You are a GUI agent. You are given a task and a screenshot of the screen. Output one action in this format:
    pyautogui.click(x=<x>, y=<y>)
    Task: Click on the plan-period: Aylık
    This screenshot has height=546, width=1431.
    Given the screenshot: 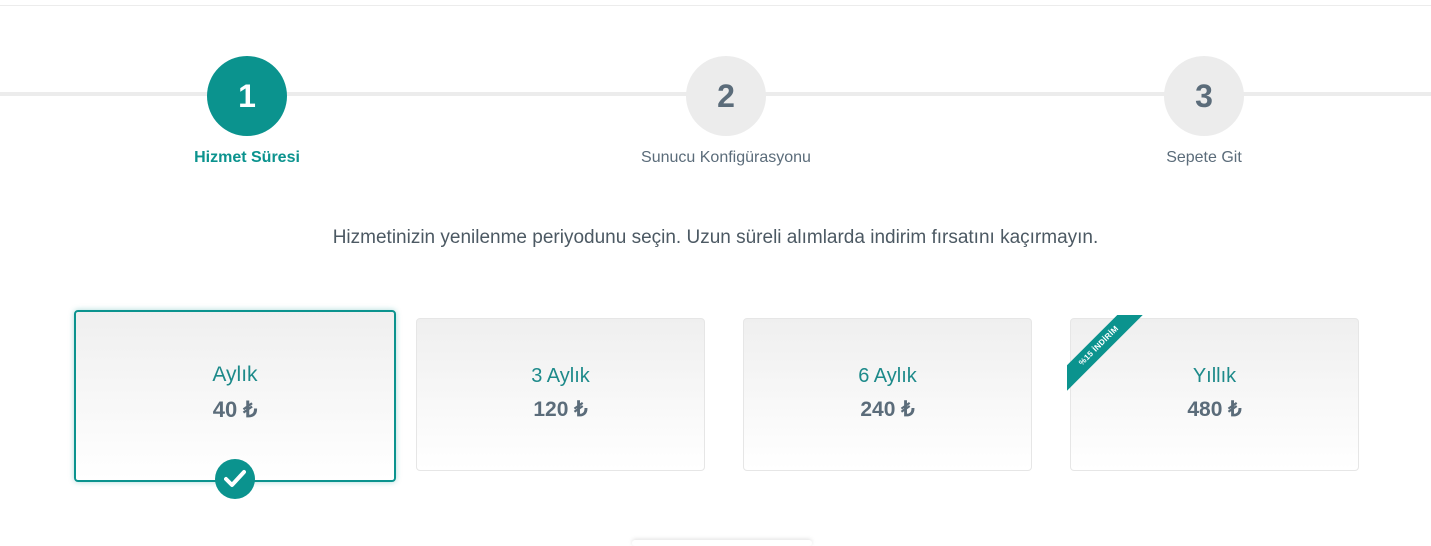 What is the action you would take?
    pyautogui.click(x=235, y=374)
    